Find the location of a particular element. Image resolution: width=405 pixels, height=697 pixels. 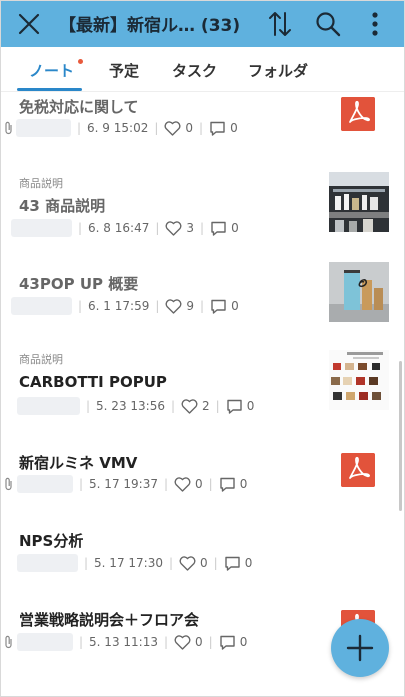

note-date: 5. 17 17:30 is located at coordinates (128, 563).